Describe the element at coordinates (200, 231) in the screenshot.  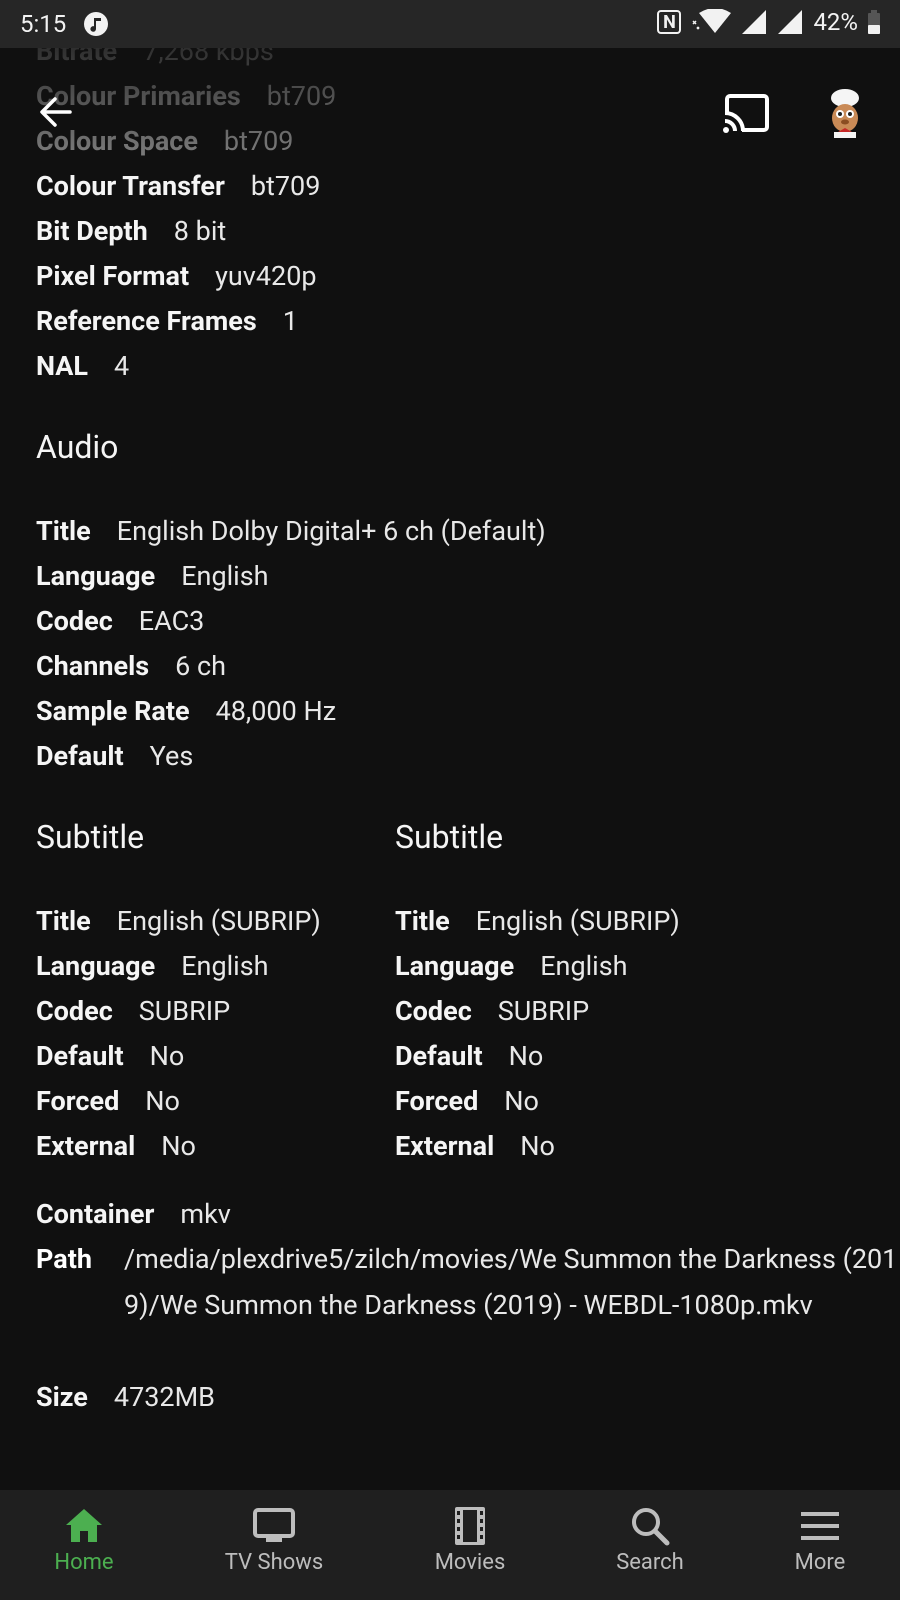
I see `info-value: 8 bit` at that location.